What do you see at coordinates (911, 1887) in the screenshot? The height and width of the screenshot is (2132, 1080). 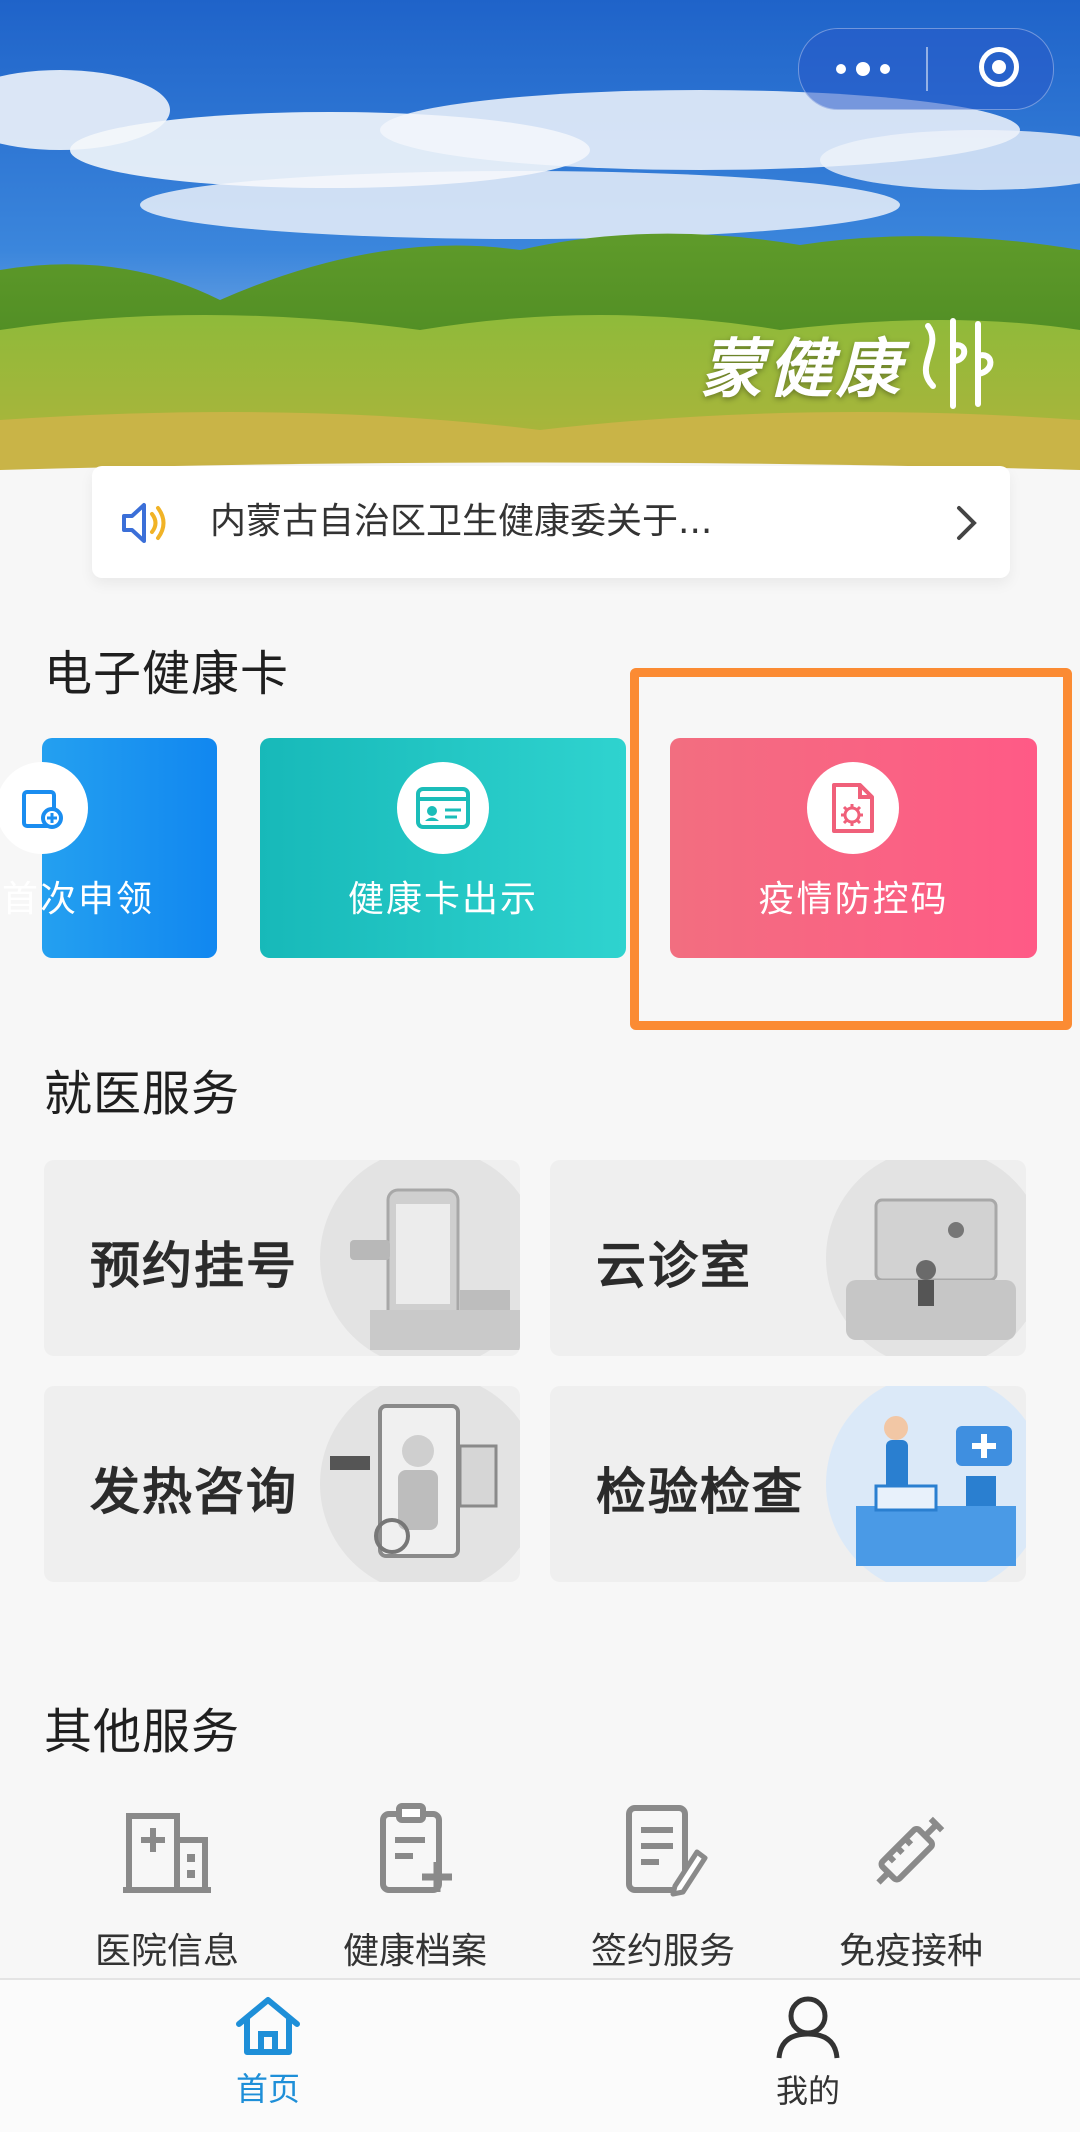 I see `service-vaccination: 免疫接种` at bounding box center [911, 1887].